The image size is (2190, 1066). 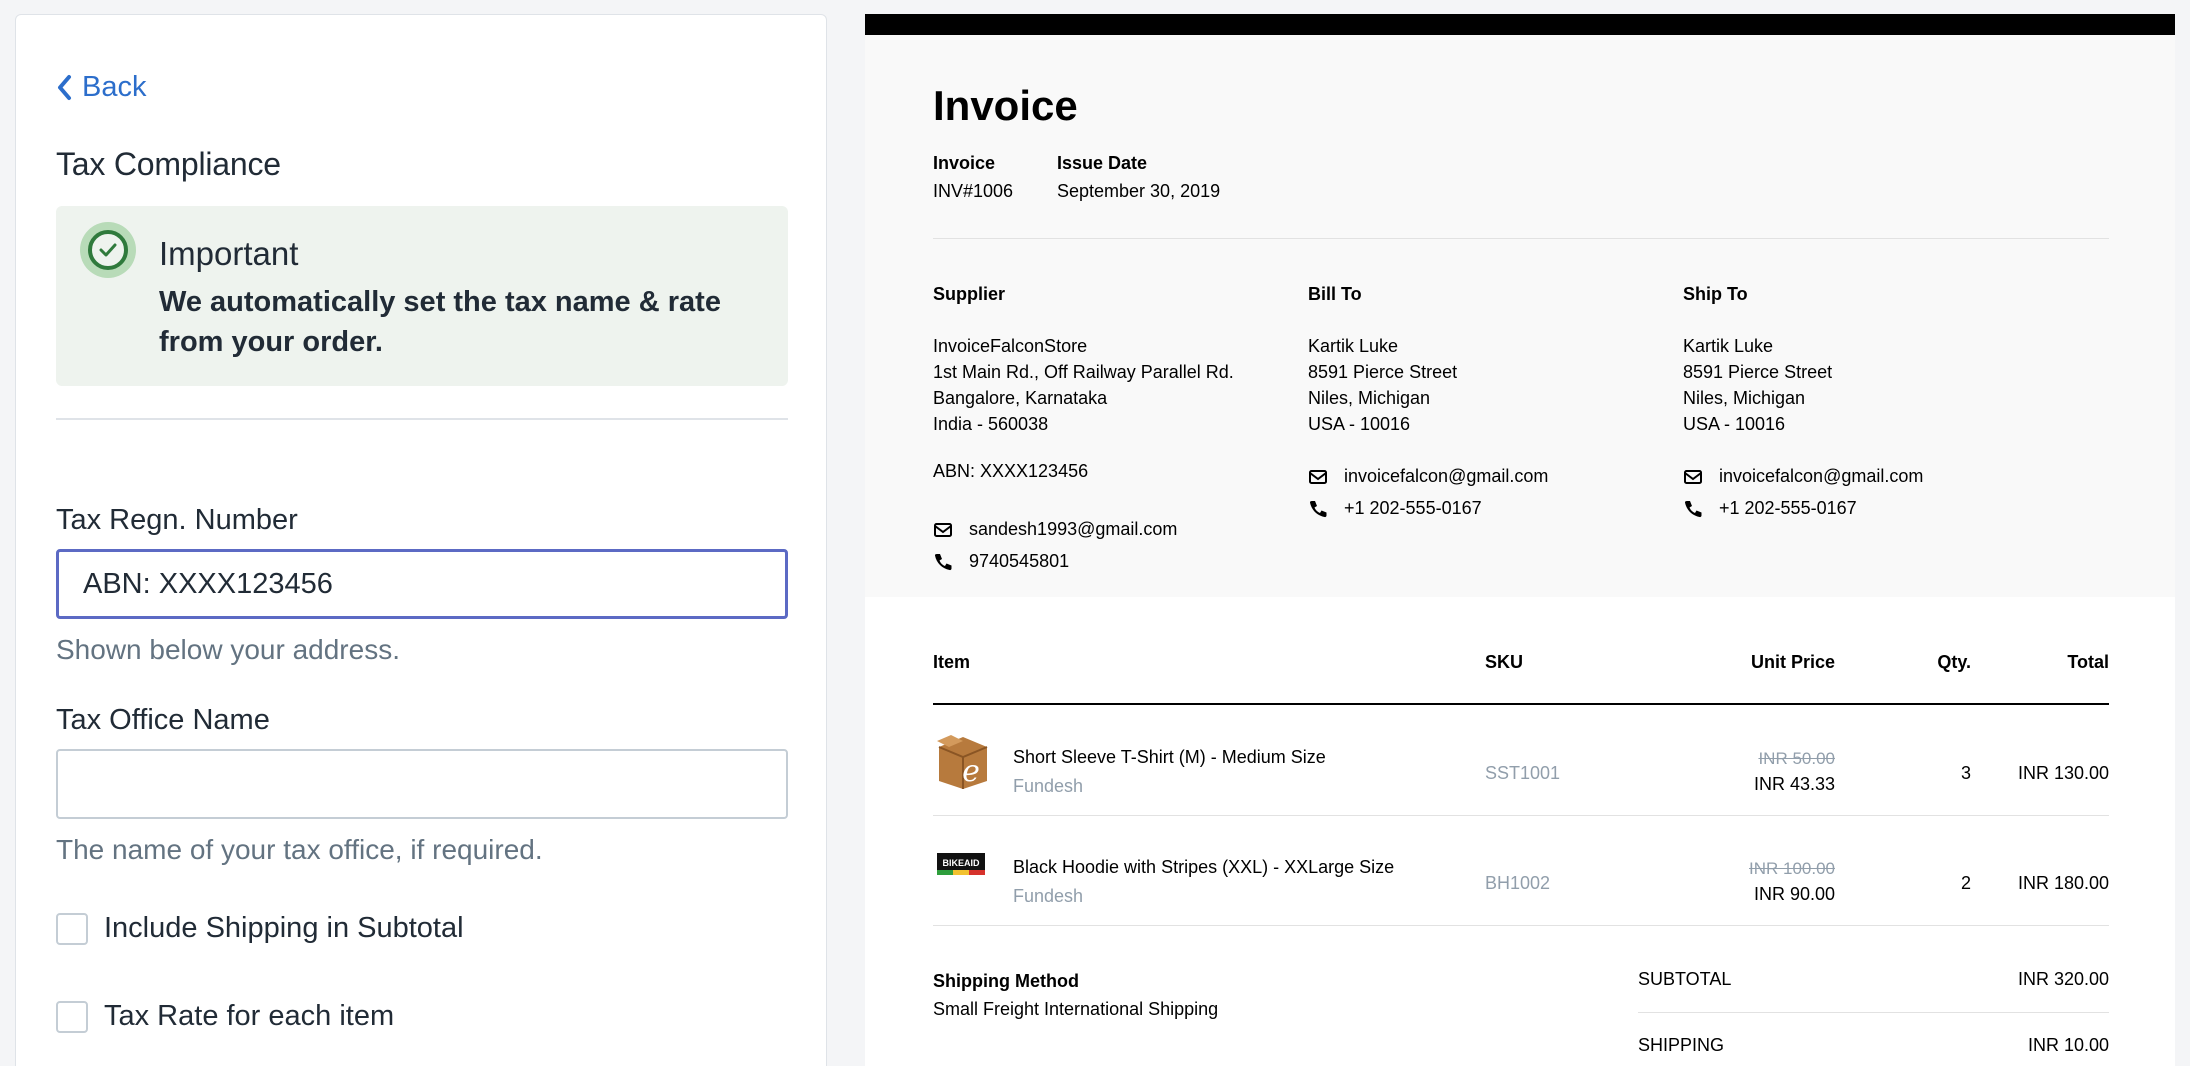 I want to click on include-shipping-checkbox: Include Shipping in Subtotal, so click(x=260, y=928).